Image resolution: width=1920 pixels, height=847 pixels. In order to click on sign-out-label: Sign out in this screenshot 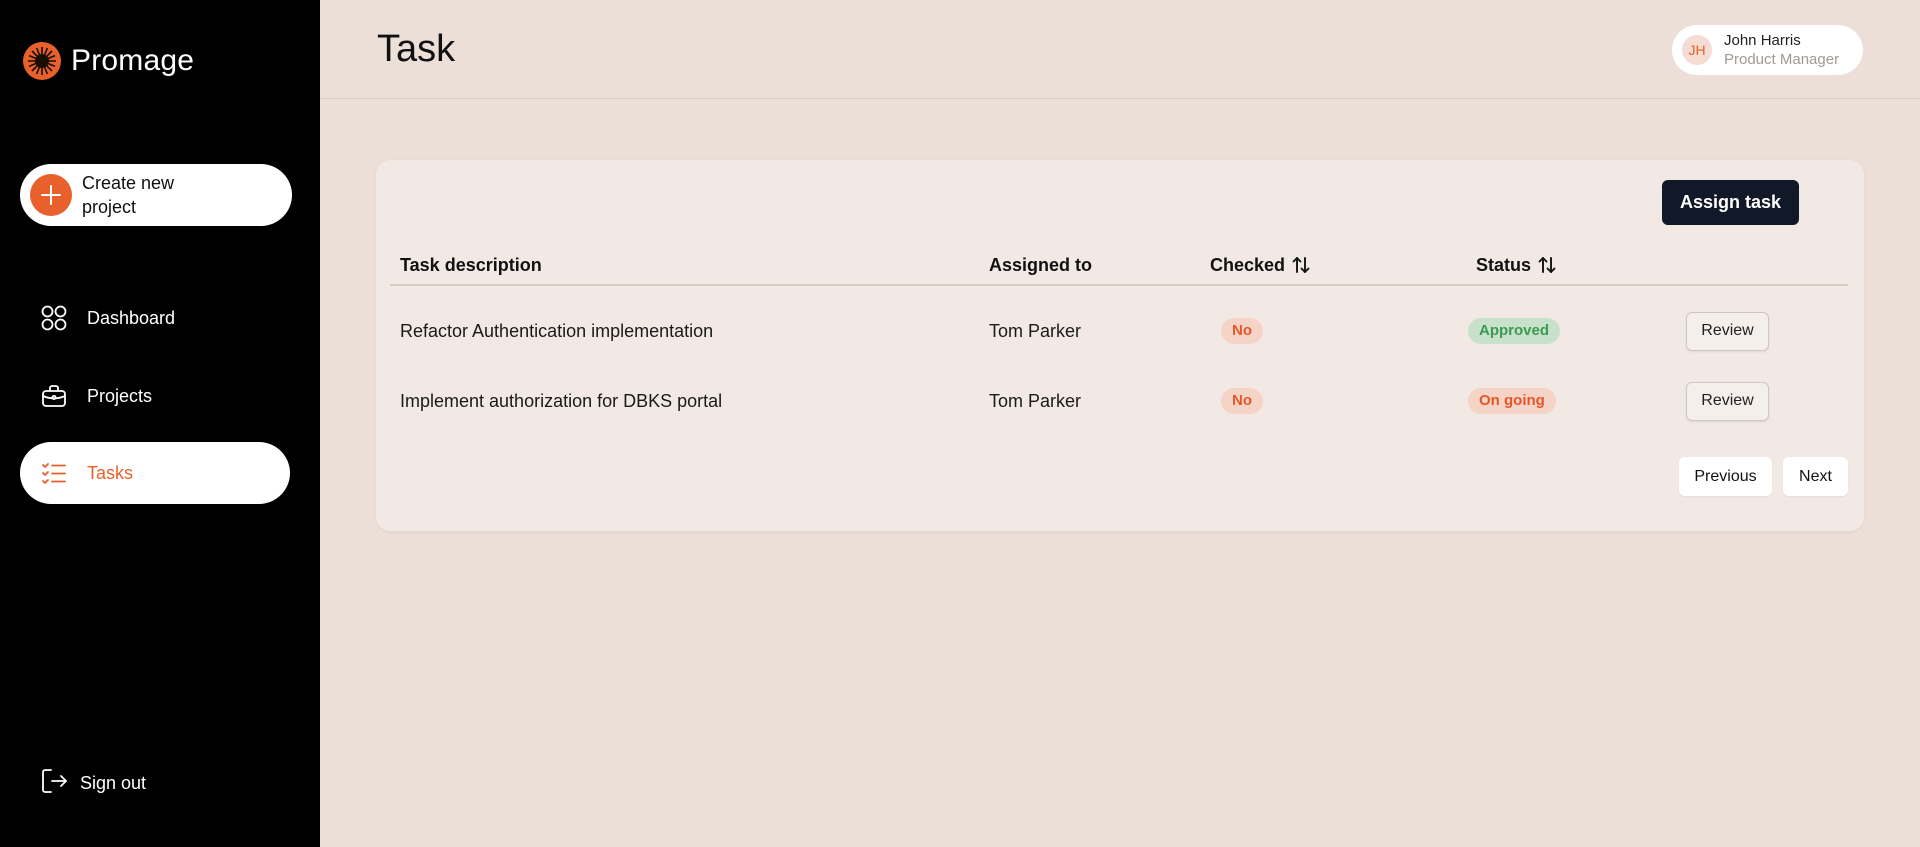, I will do `click(113, 782)`.